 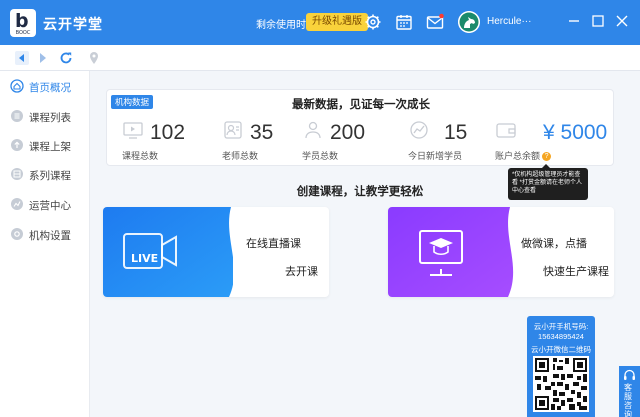 I want to click on location-pin-icon, so click(x=94, y=58).